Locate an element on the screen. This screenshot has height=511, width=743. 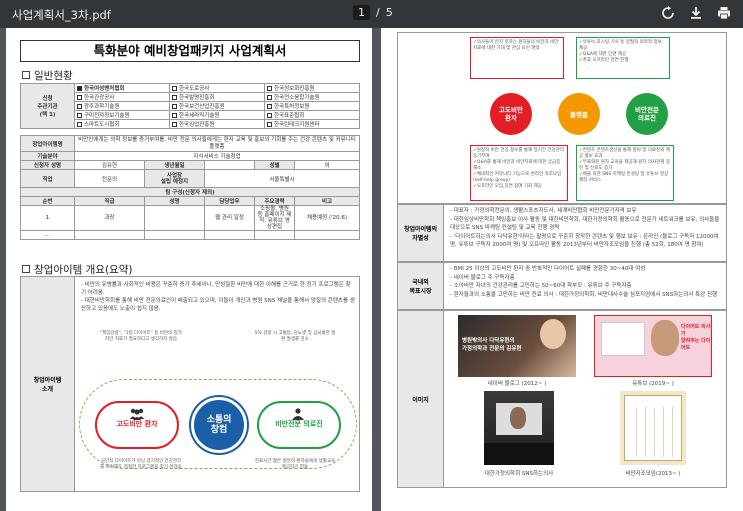
print-icon is located at coordinates (724, 13).